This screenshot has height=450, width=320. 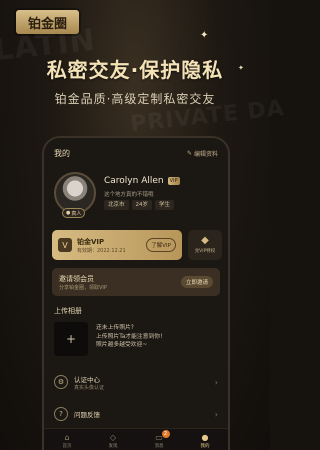 What do you see at coordinates (67, 446) in the screenshot?
I see `tab-label: 首页` at bounding box center [67, 446].